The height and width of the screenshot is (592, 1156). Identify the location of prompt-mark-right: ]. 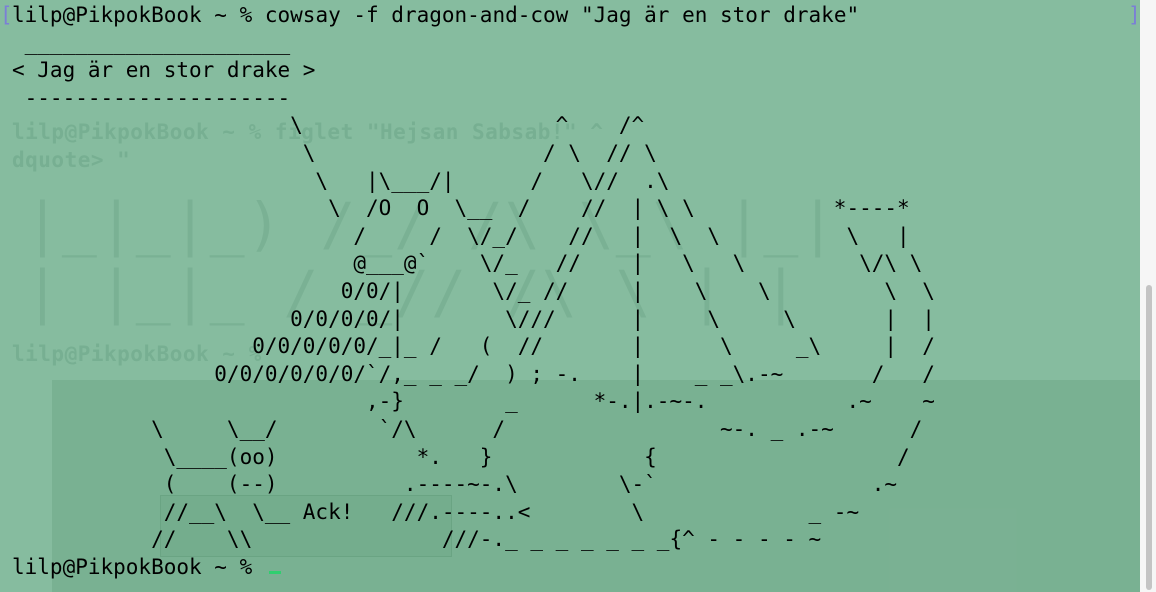
(1134, 15).